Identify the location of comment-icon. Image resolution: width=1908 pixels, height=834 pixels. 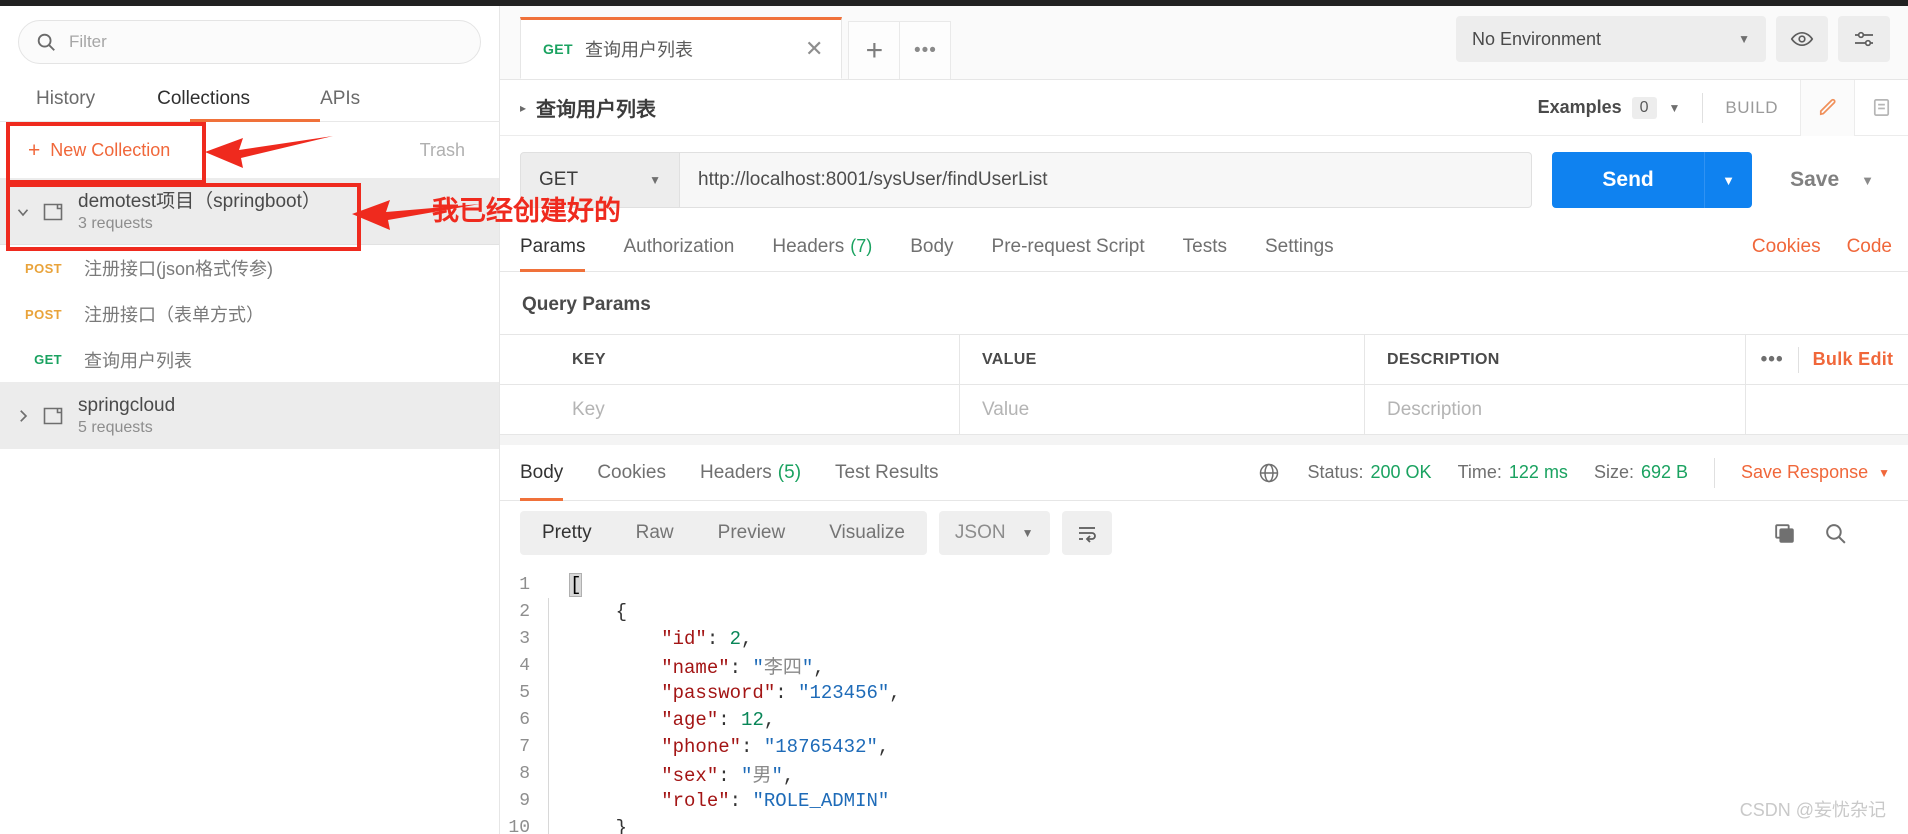
(1881, 107).